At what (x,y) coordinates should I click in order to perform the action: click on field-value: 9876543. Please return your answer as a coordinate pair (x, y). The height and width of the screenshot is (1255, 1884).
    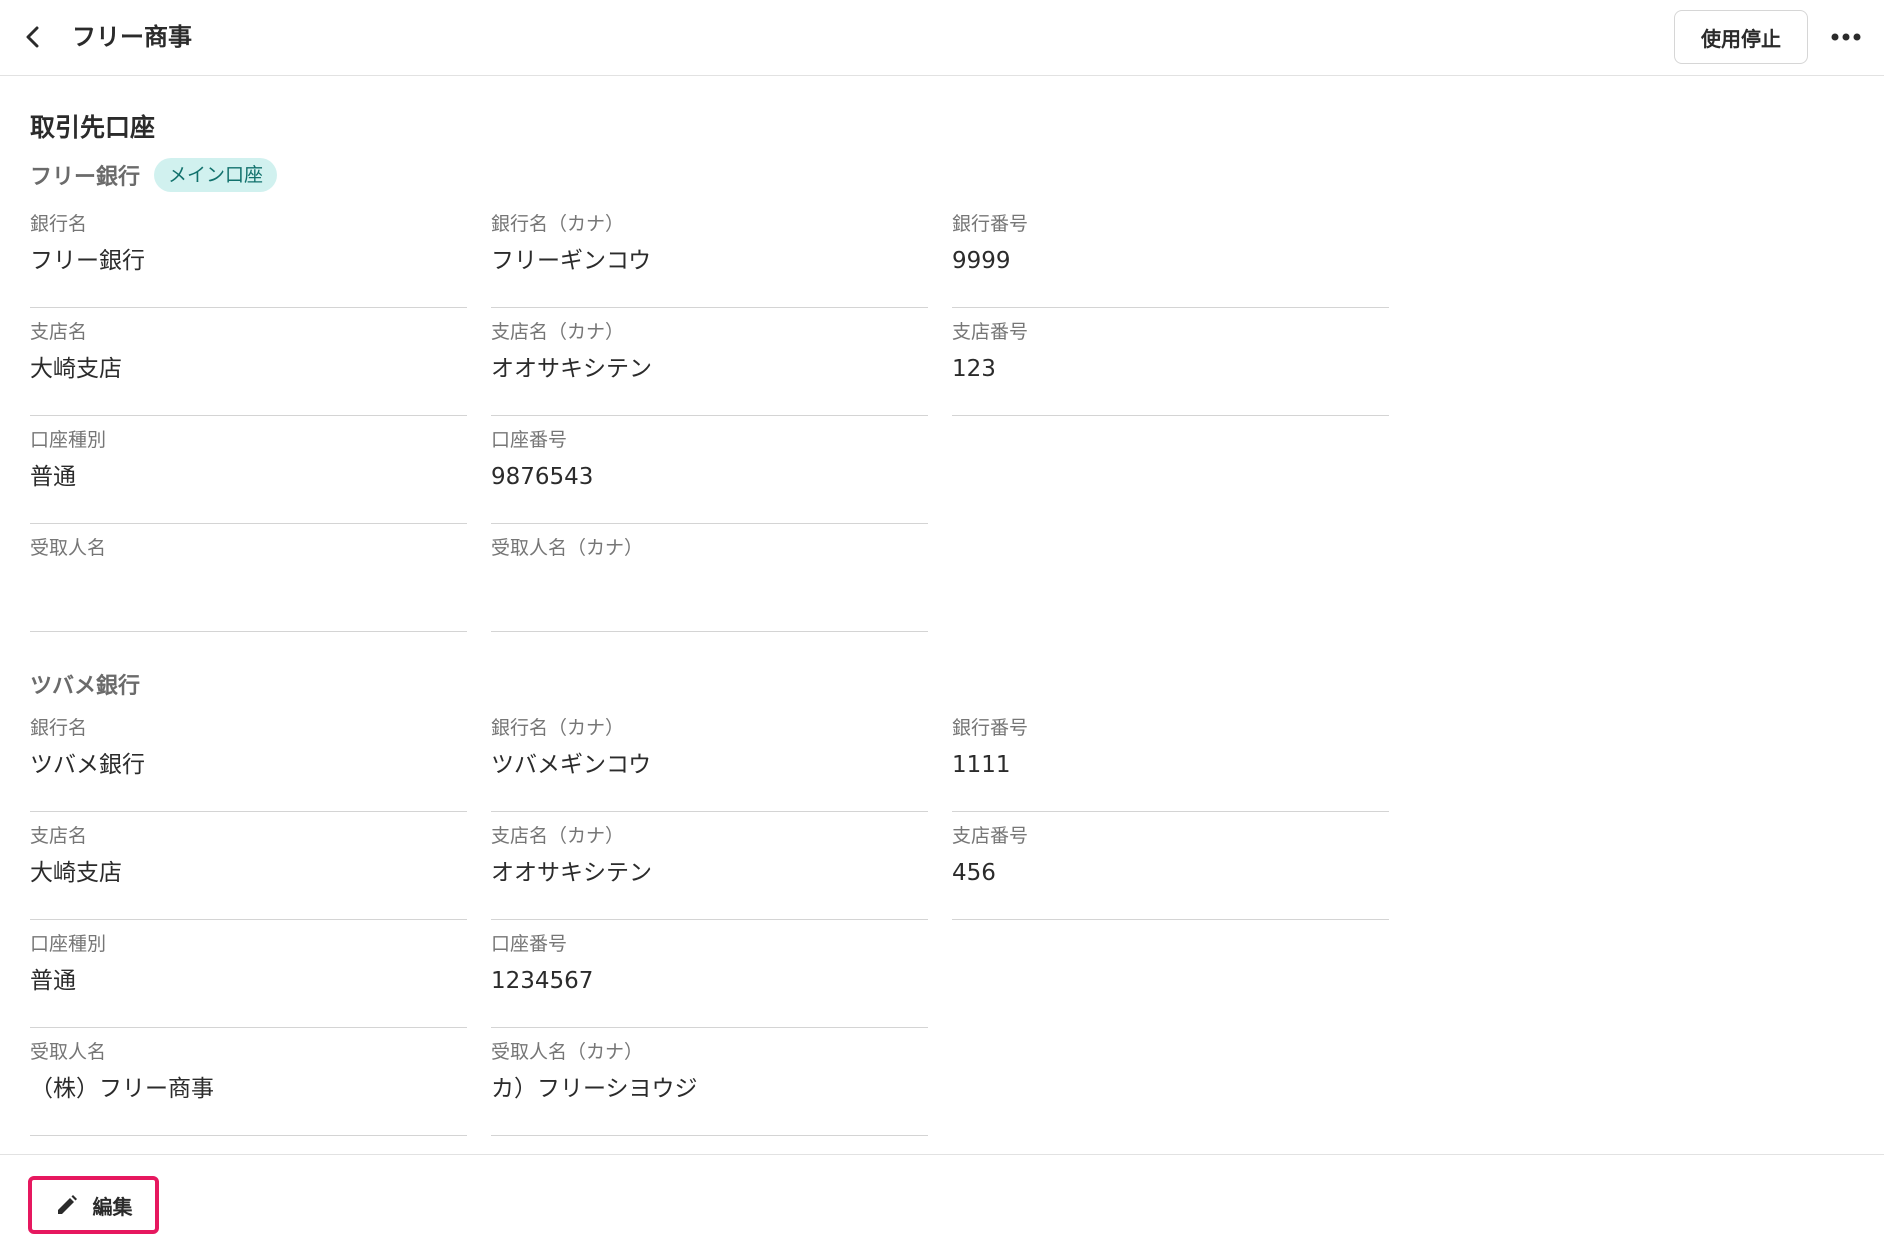
    Looking at the image, I should click on (542, 477).